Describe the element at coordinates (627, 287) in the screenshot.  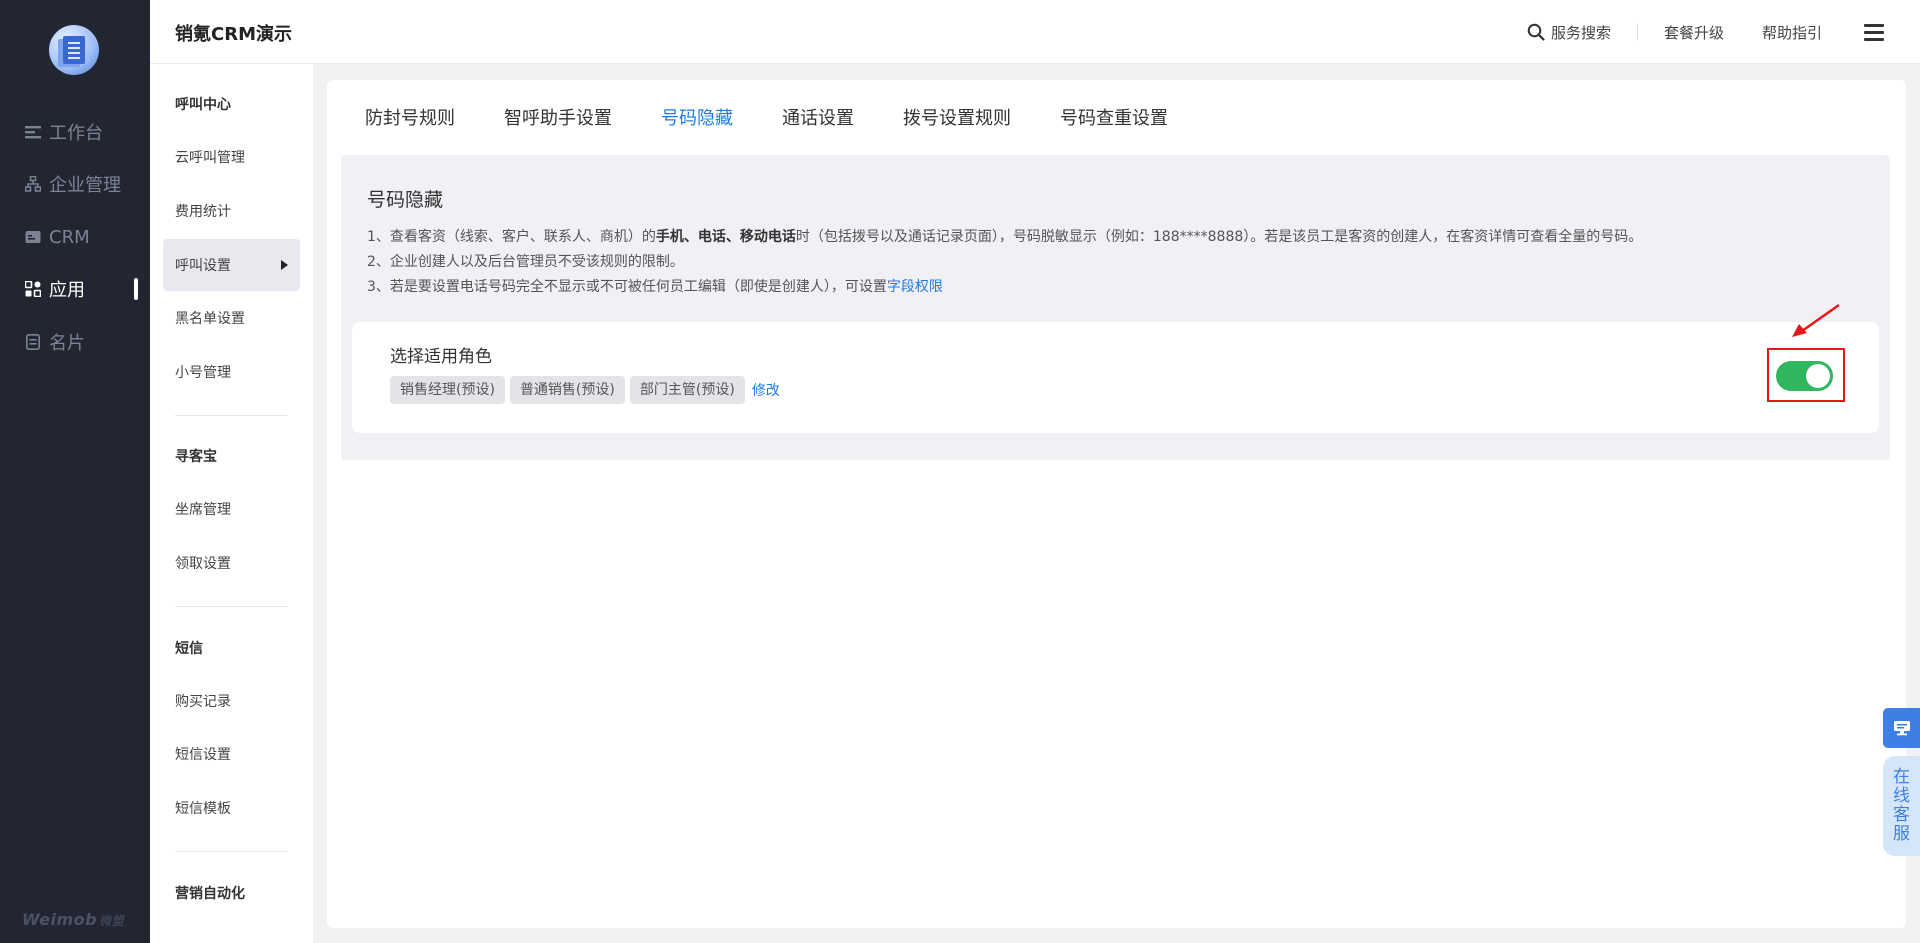
I see `rule-3-part: 3、若是要设置电话号码完全不显示或不可被任何员工编辑（即使是创建人），可设置` at that location.